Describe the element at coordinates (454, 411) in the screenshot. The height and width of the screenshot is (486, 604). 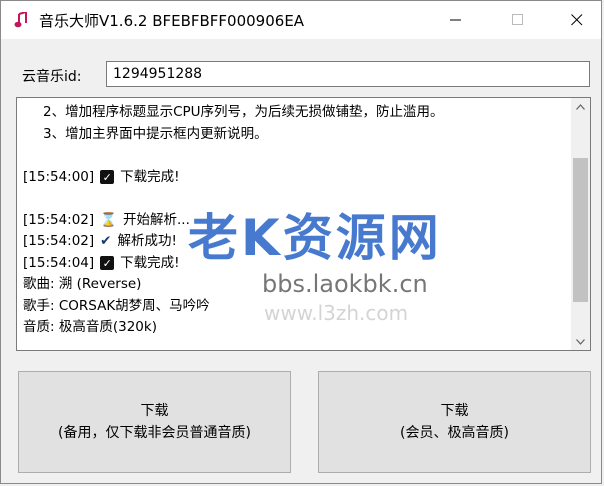
I see `download-vip-title: 下载` at that location.